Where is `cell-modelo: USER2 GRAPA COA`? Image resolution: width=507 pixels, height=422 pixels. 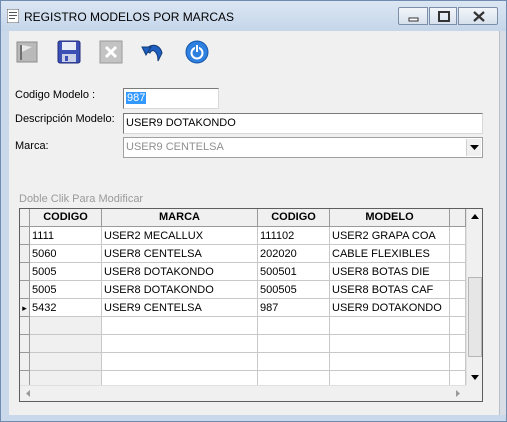 cell-modelo: USER2 GRAPA COA is located at coordinates (390, 236).